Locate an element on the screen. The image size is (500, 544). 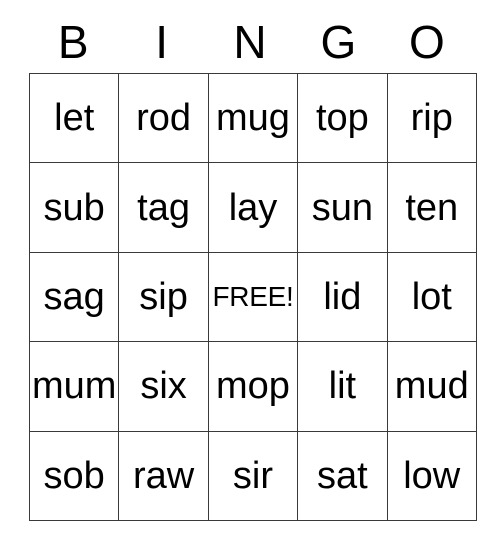
bingo-cell: let is located at coordinates (74, 118).